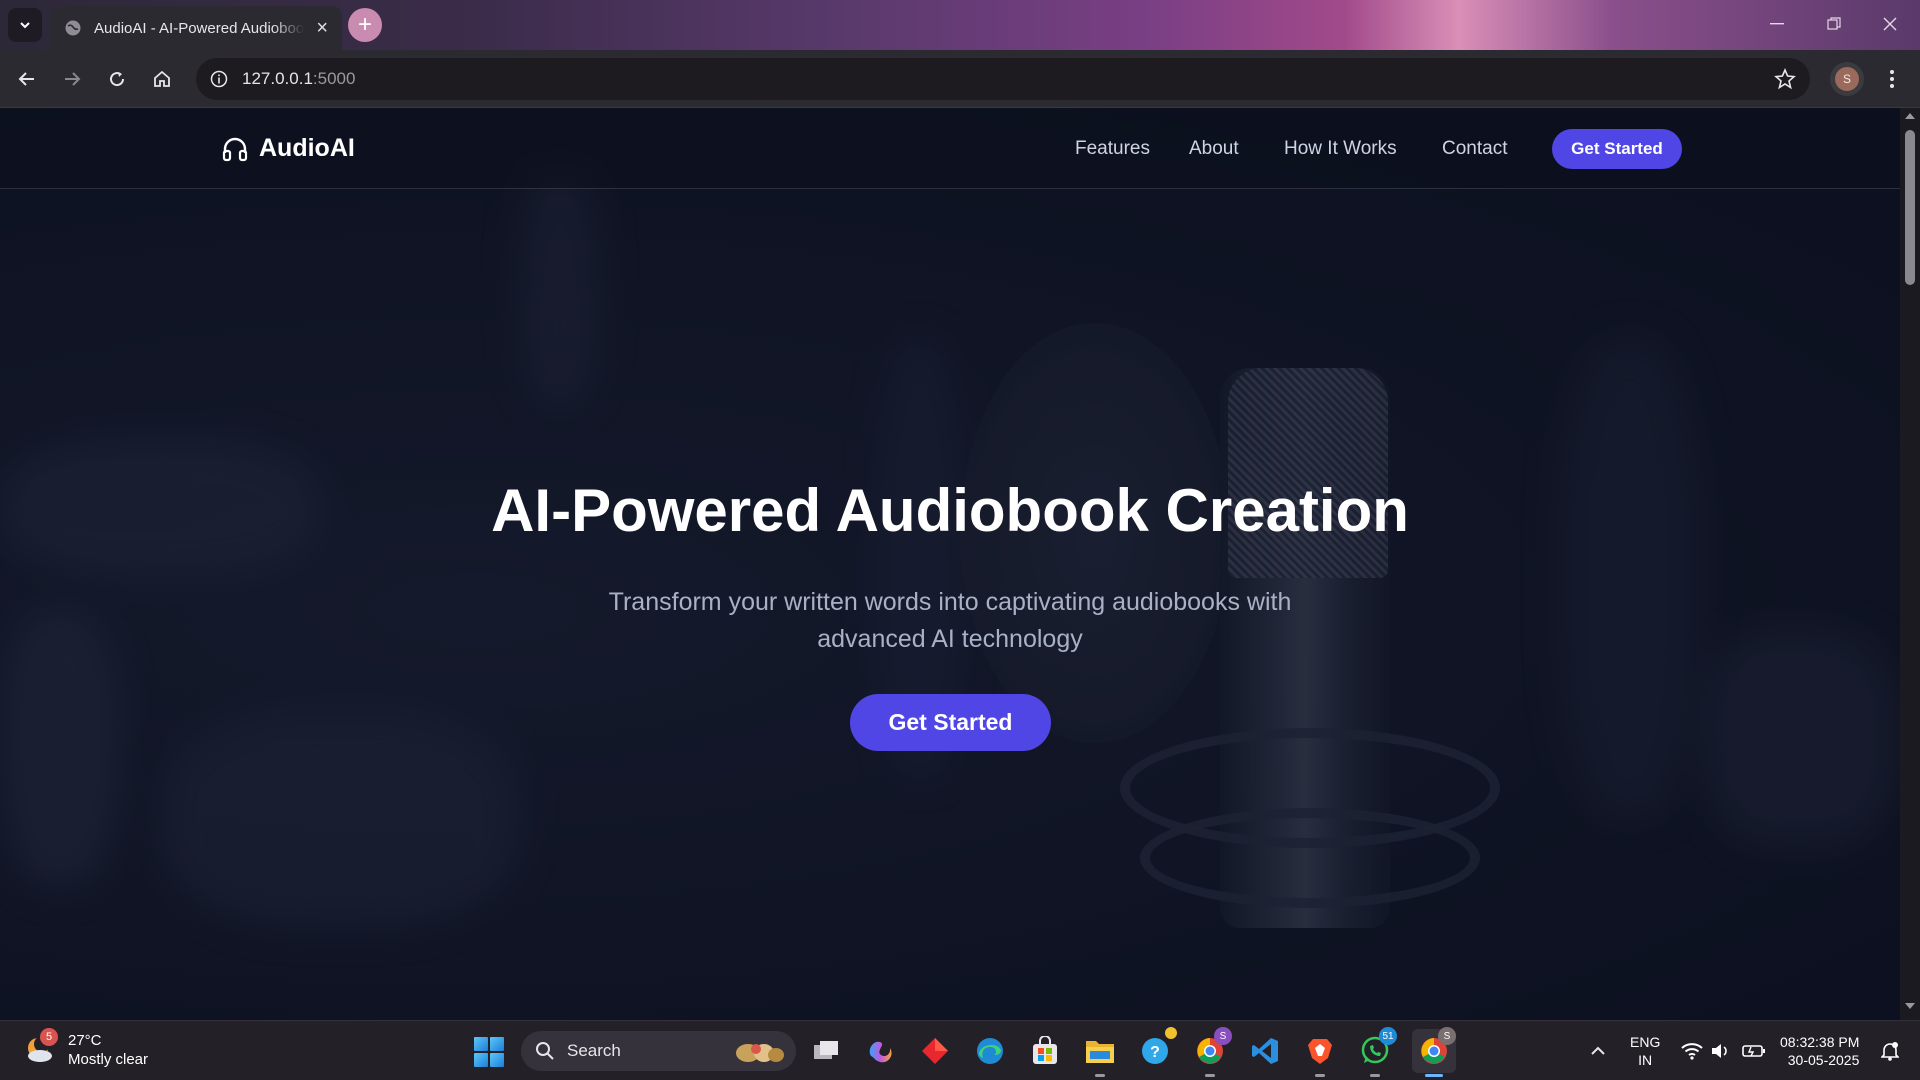 The image size is (1920, 1080). I want to click on quick-assist-icon: ?, so click(1157, 1048).